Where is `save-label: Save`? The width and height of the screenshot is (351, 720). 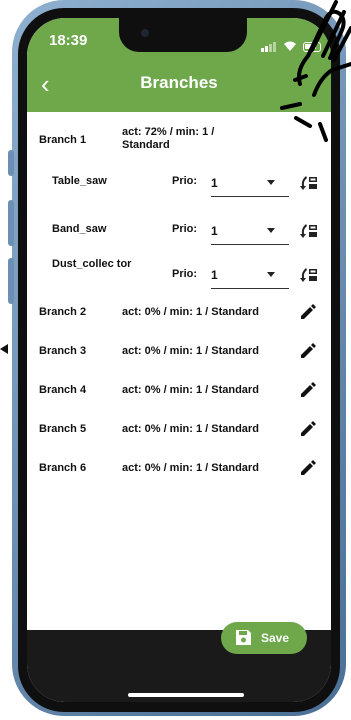
save-label: Save is located at coordinates (275, 638).